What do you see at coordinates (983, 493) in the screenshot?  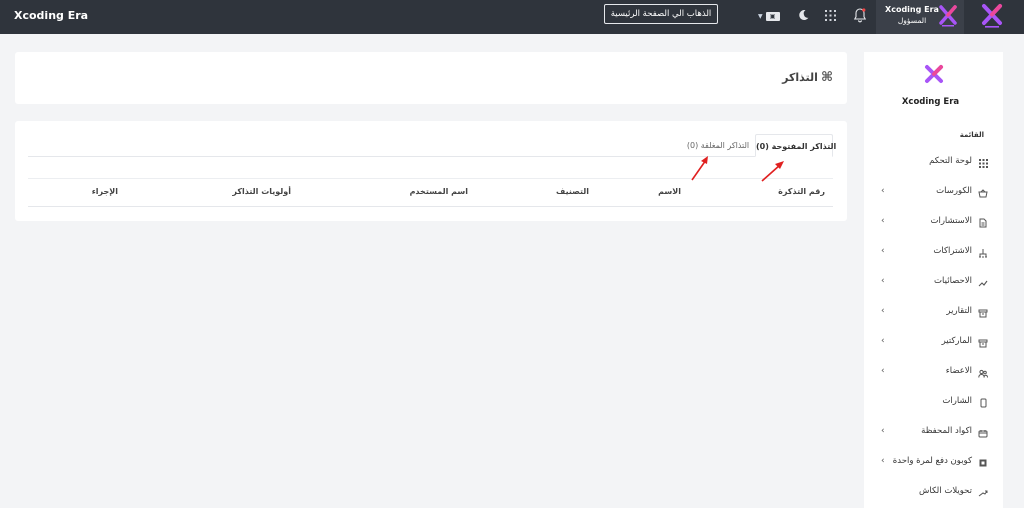 I see `cash-transfer-icon` at bounding box center [983, 493].